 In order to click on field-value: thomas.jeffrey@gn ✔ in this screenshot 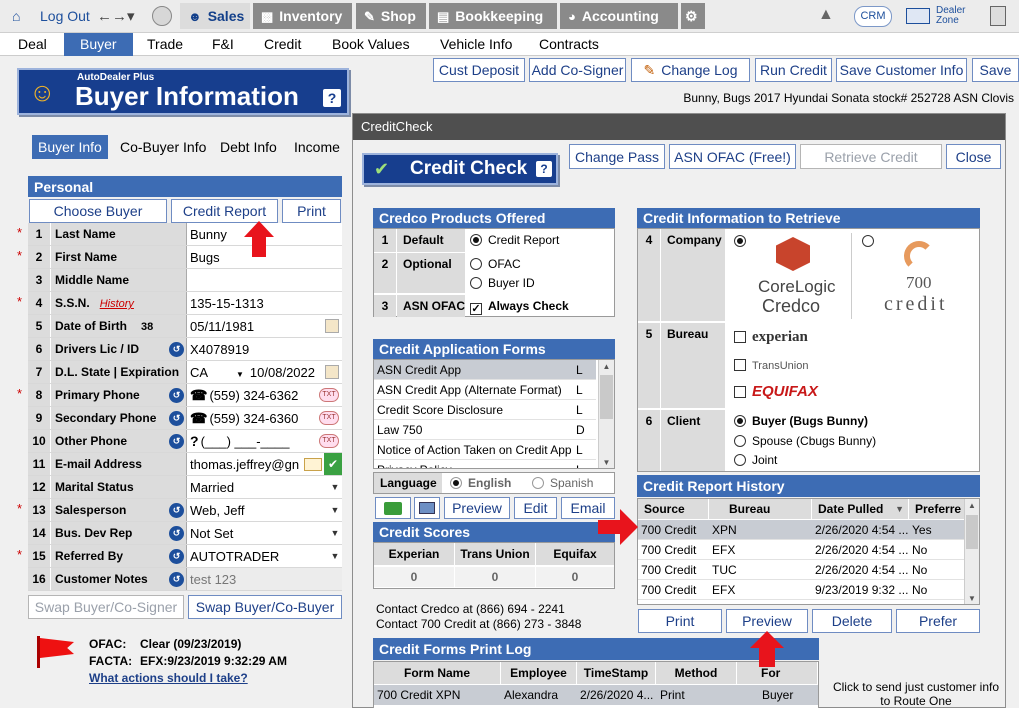, I will do `click(264, 464)`.